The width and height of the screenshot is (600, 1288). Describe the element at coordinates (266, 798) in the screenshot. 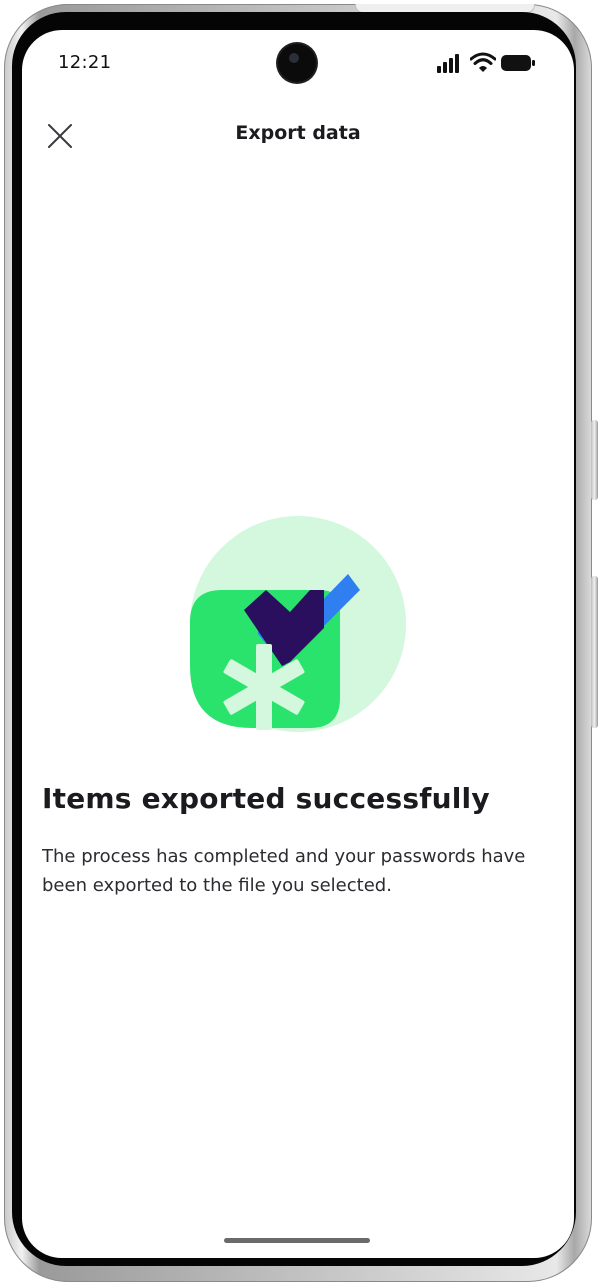

I see `success-headline: Items exported successfully` at that location.